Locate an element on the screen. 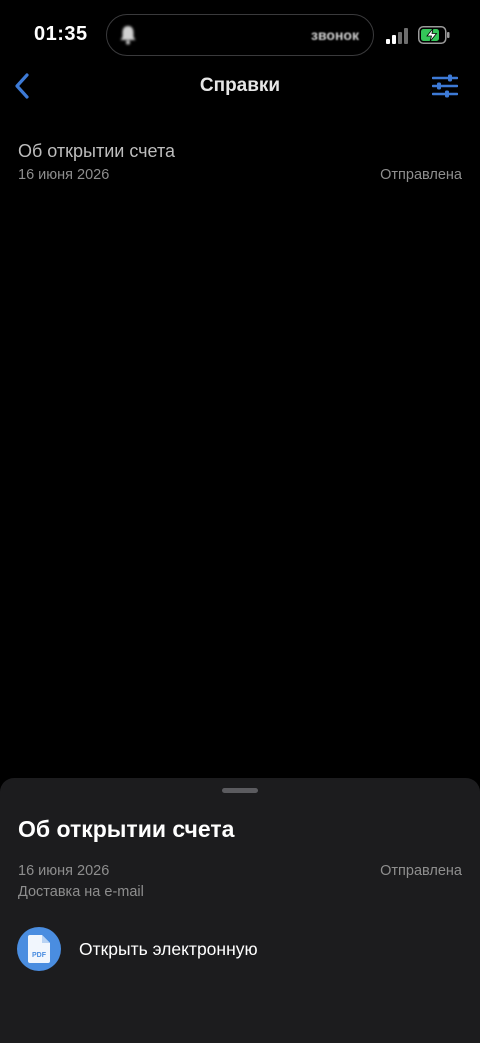 The width and height of the screenshot is (480, 1043). dynamic-island: звонок is located at coordinates (240, 35).